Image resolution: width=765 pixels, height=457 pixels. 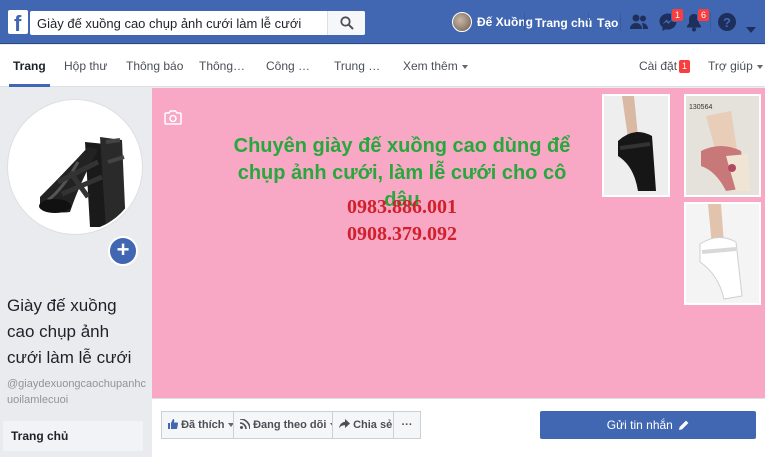 I want to click on share-label: Chia sẻ, so click(x=373, y=425).